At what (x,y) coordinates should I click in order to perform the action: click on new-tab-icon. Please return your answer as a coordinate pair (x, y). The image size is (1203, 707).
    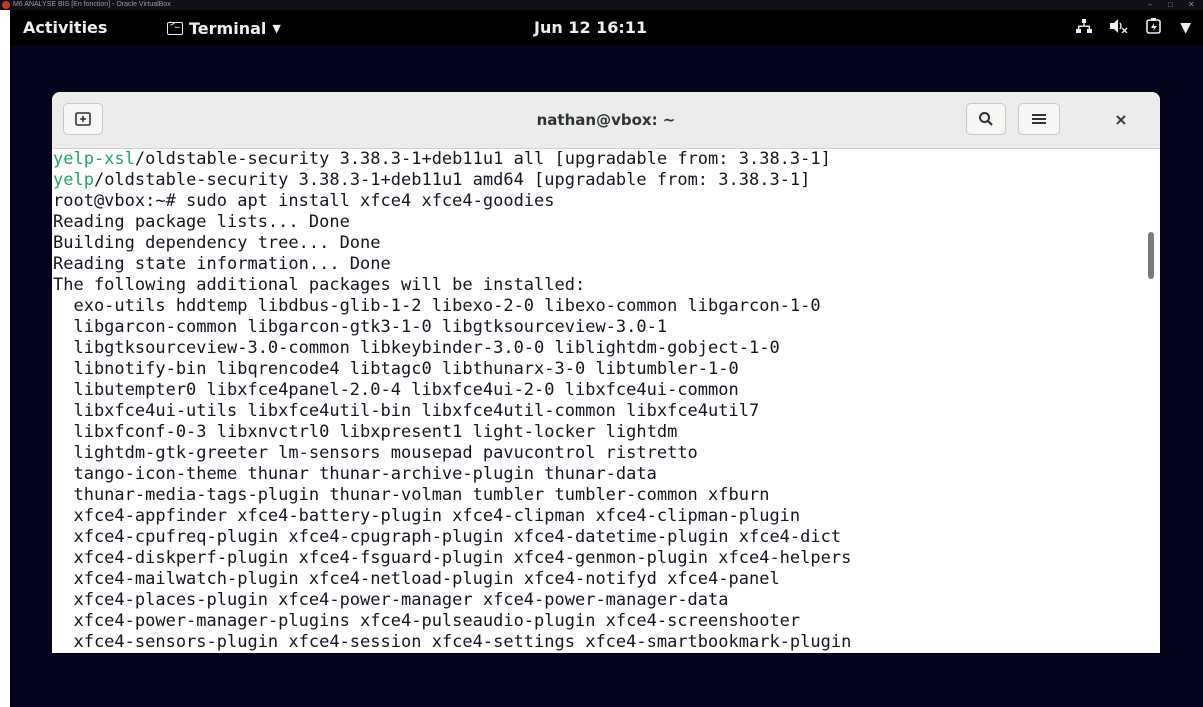
    Looking at the image, I should click on (83, 119).